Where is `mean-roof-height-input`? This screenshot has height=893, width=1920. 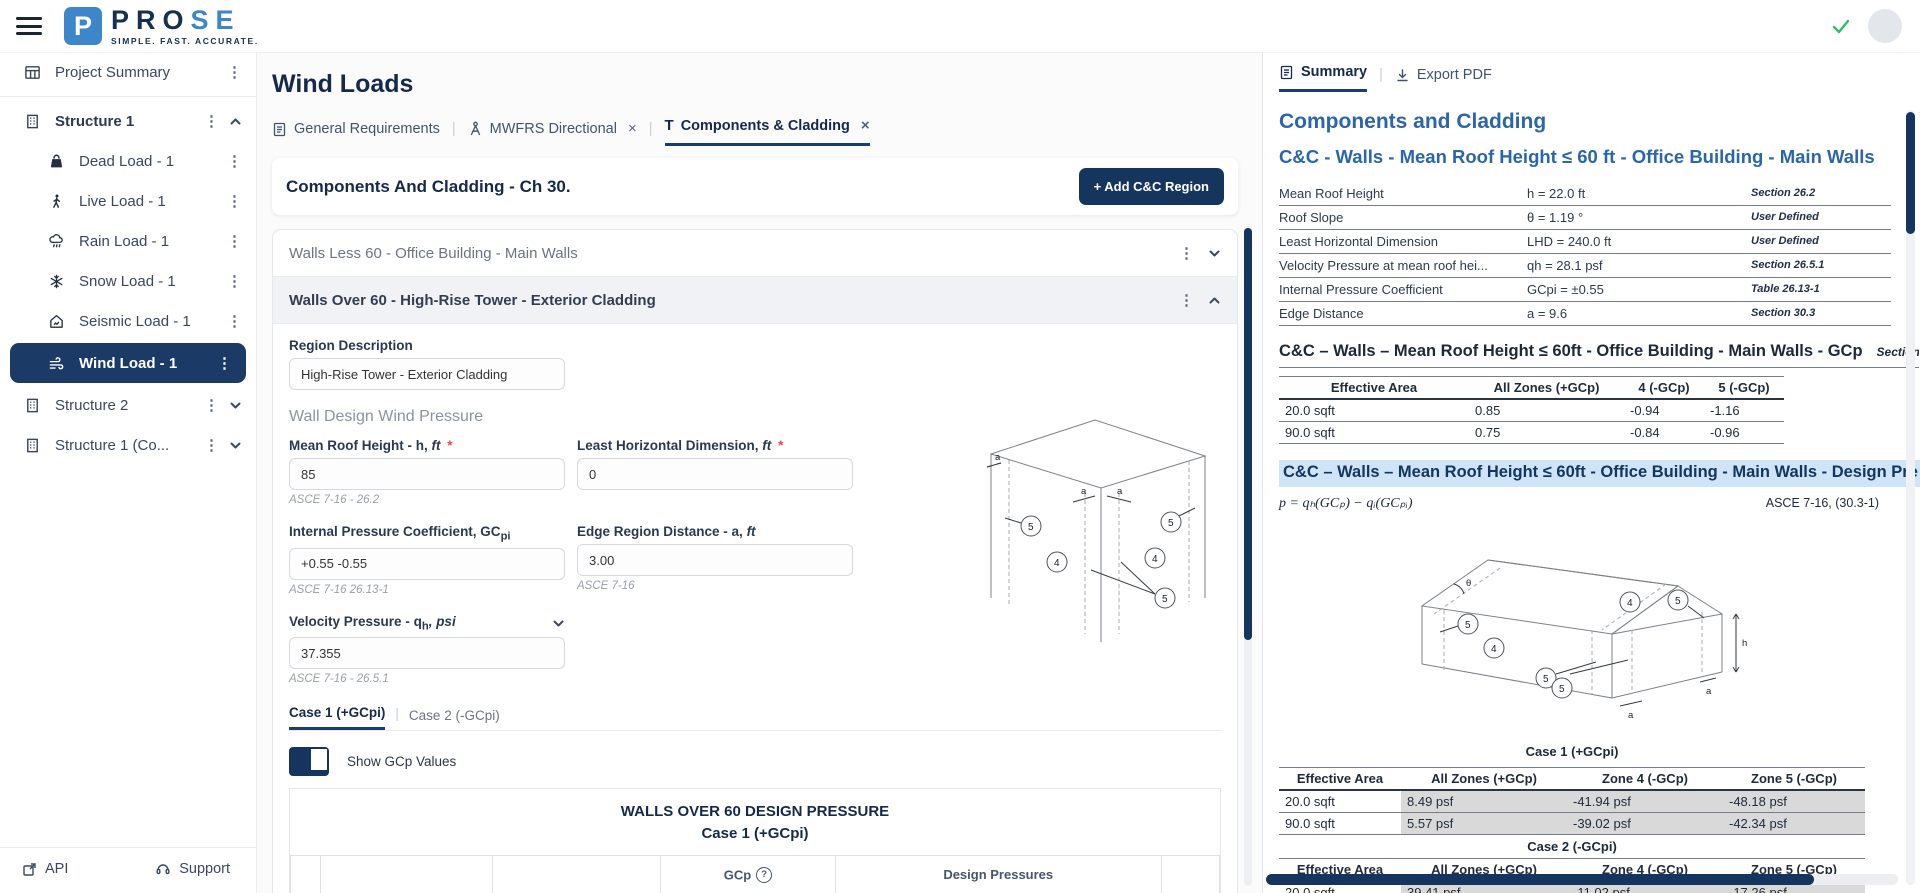
mean-roof-height-input is located at coordinates (427, 474).